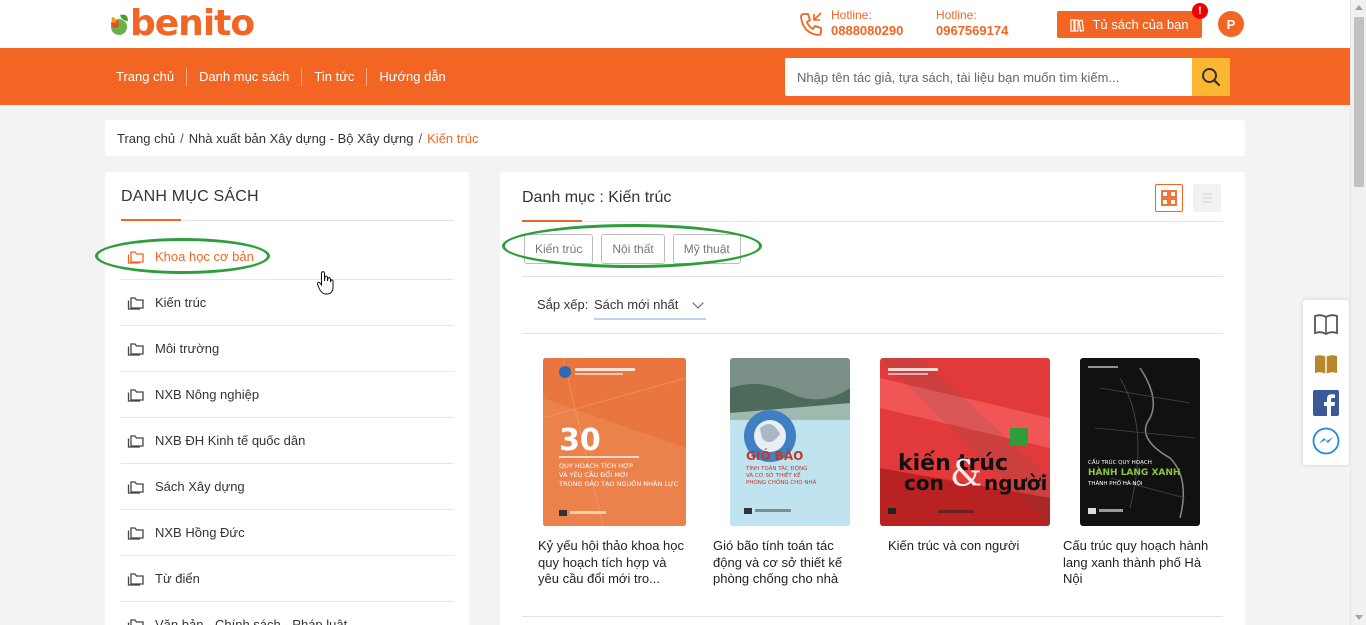 Image resolution: width=1366 pixels, height=625 pixels. I want to click on chip-my-thuat: Mỹ thuật, so click(706, 249).